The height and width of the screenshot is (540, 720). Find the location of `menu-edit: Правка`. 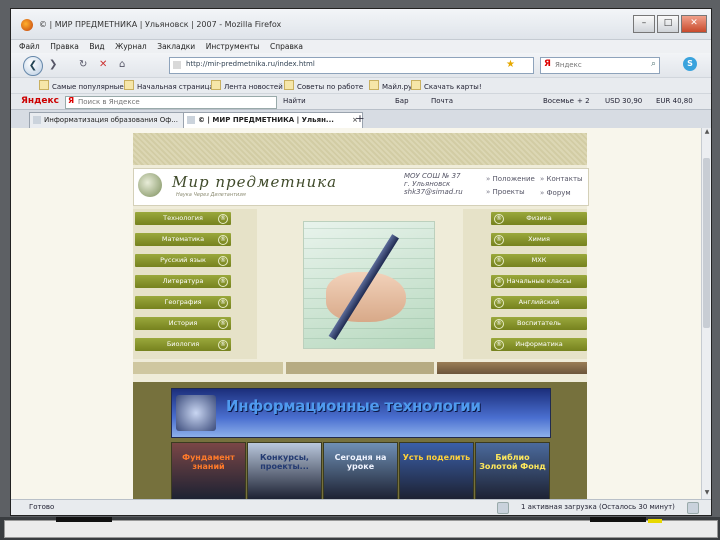

menu-edit: Правка is located at coordinates (64, 46).